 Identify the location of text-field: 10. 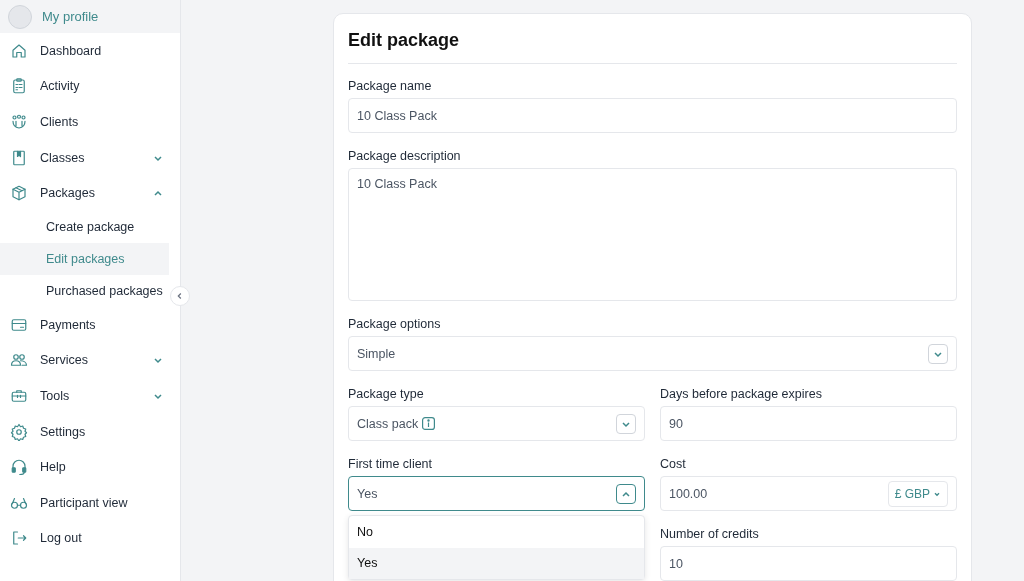
(808, 563).